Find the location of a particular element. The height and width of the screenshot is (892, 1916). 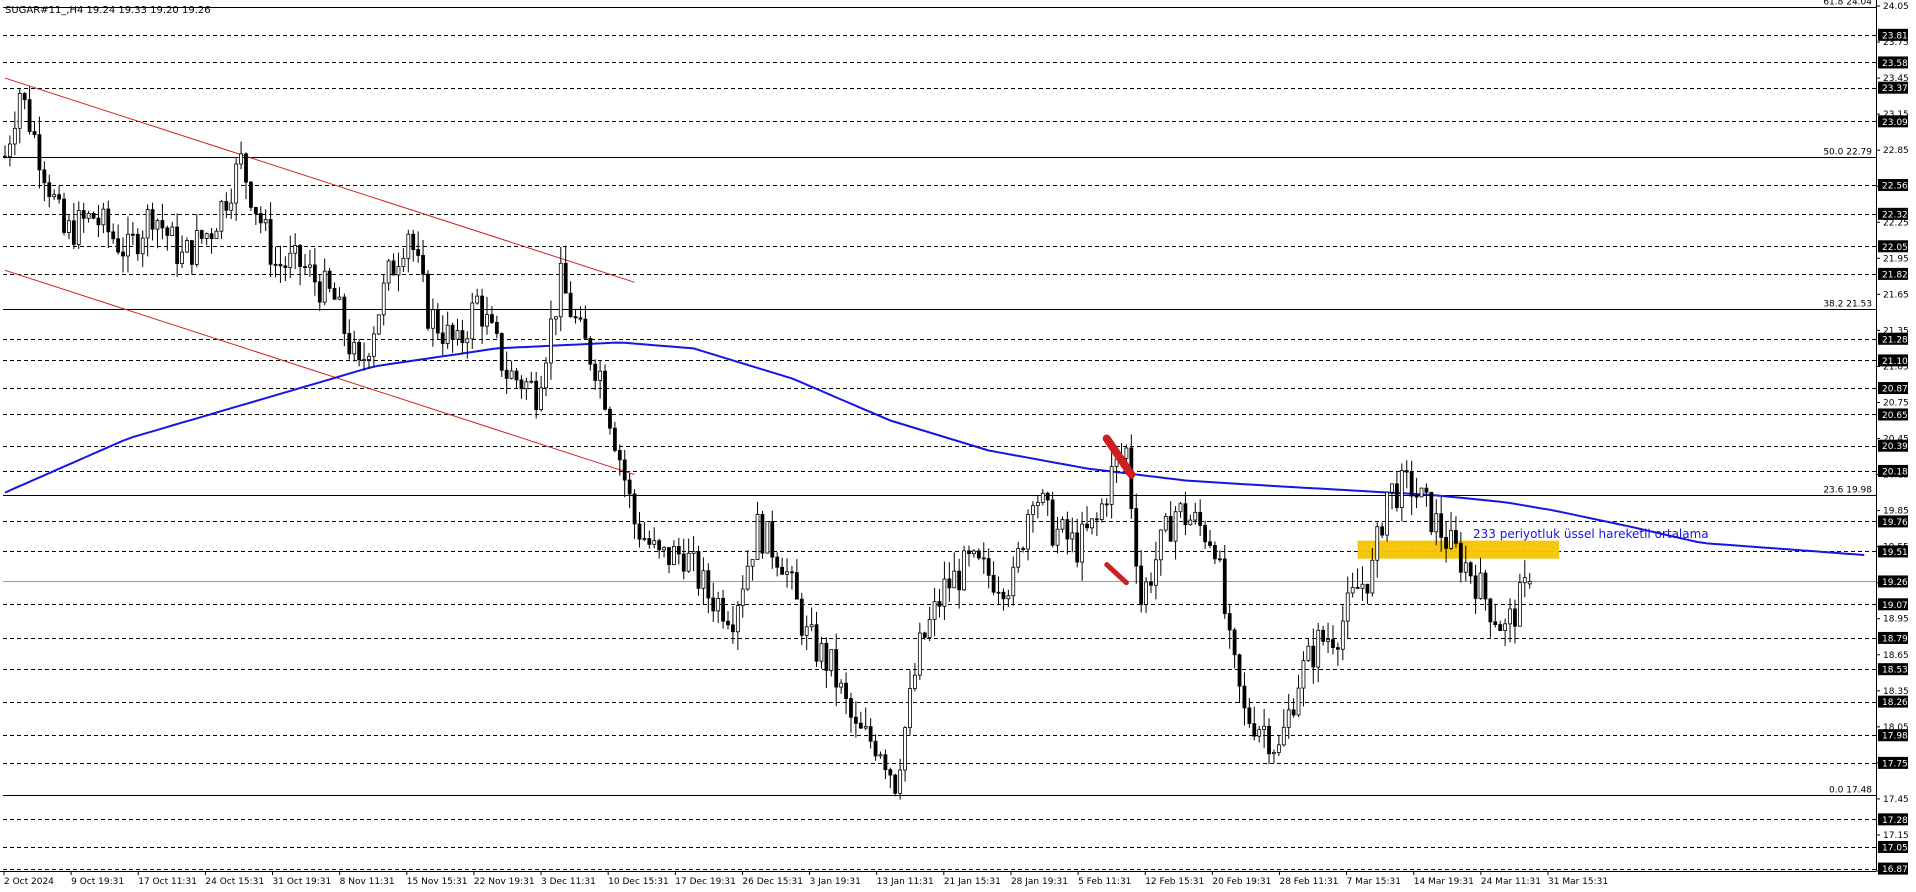

price-box-label: 18.53 is located at coordinates (1895, 671).